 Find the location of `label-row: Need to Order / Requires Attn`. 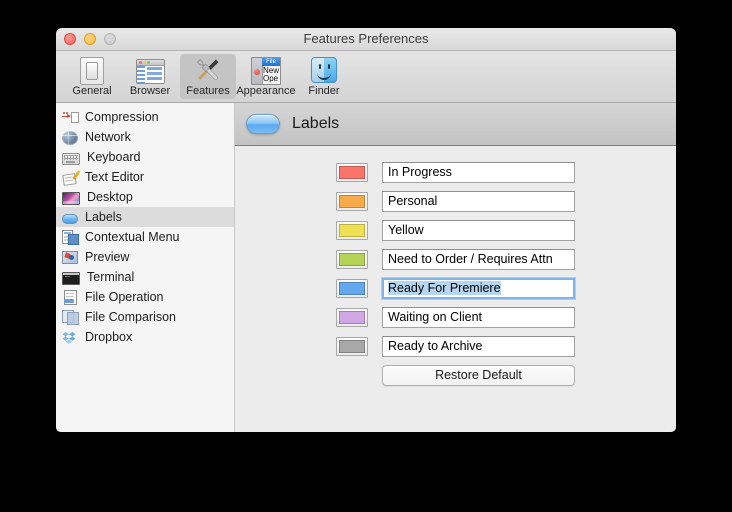

label-row: Need to Order / Requires Attn is located at coordinates (455, 259).